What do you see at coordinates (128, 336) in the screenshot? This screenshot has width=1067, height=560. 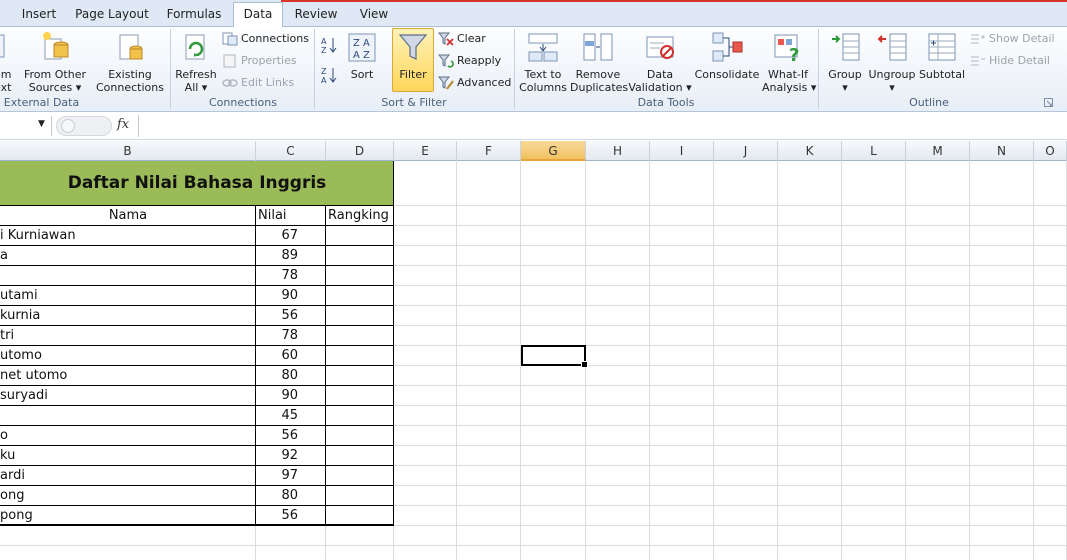 I see `row-name: tri` at bounding box center [128, 336].